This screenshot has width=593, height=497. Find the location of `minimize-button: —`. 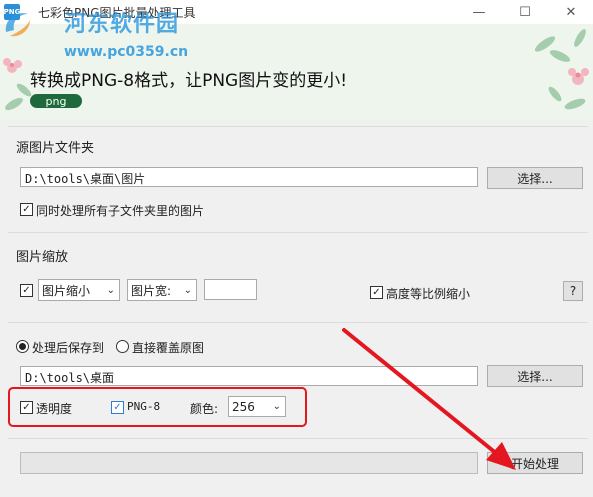

minimize-button: — is located at coordinates (479, 12).